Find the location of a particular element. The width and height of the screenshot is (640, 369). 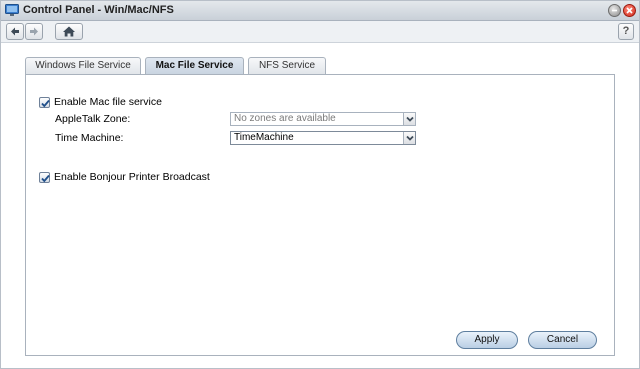

cancel-button: Cancel is located at coordinates (562, 340).